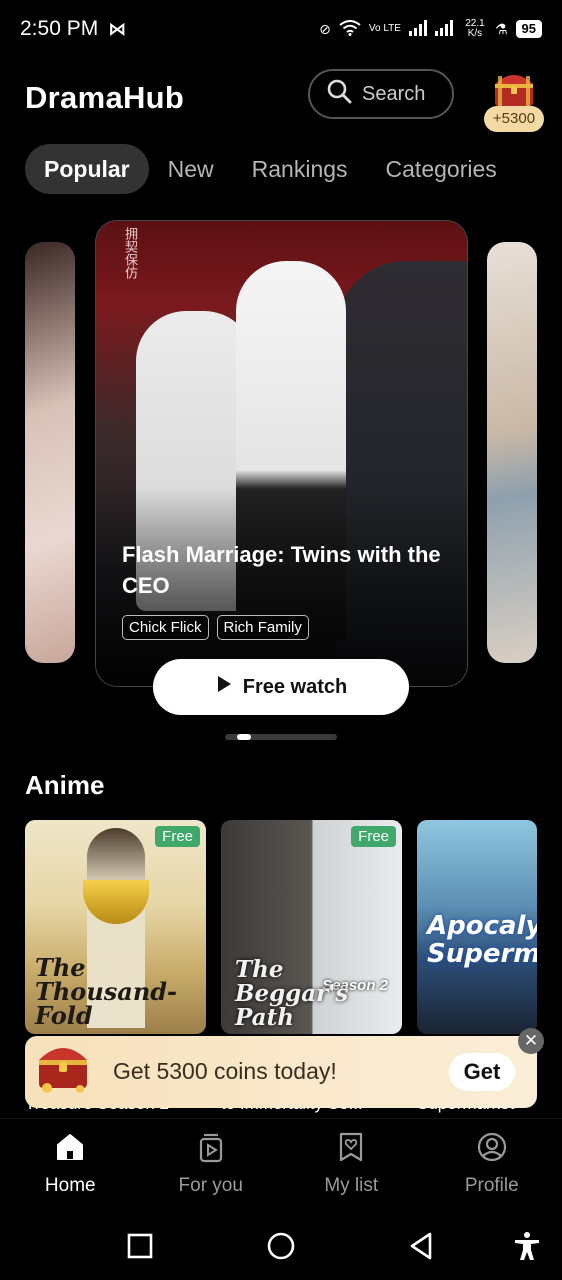  I want to click on play-video-icon, so click(210, 1148).